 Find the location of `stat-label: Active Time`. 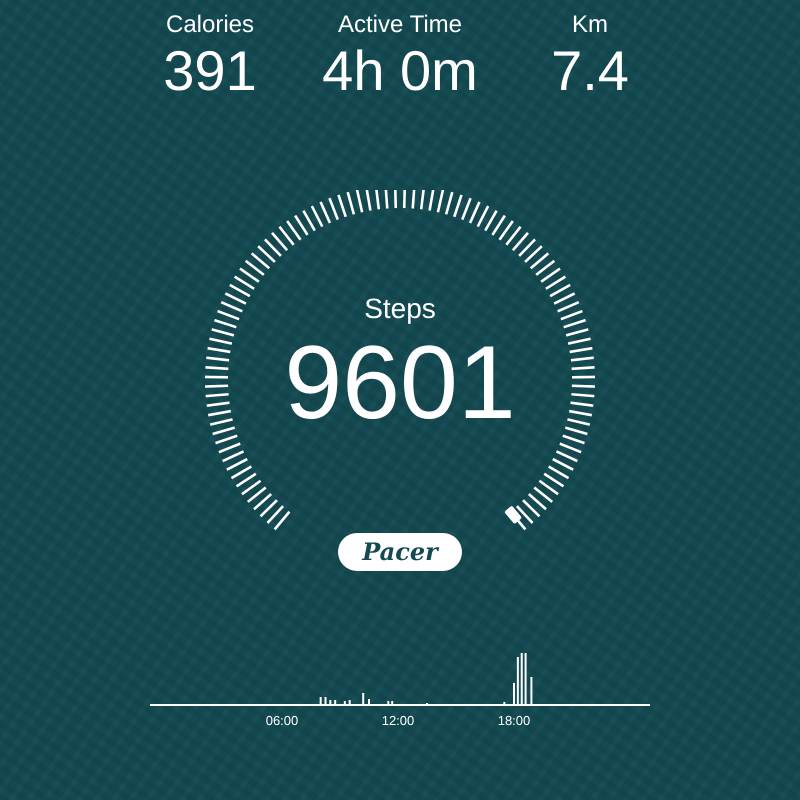

stat-label: Active Time is located at coordinates (400, 25).